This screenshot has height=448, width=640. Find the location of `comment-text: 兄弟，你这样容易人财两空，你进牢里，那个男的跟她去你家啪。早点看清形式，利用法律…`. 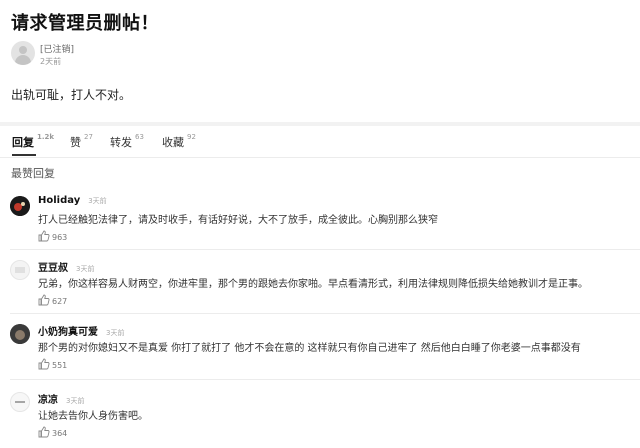

comment-text: 兄弟，你这样容易人财两空，你进牢里，那个男的跟她去你家啪。早点看清形式，利用法律… is located at coordinates (313, 284).